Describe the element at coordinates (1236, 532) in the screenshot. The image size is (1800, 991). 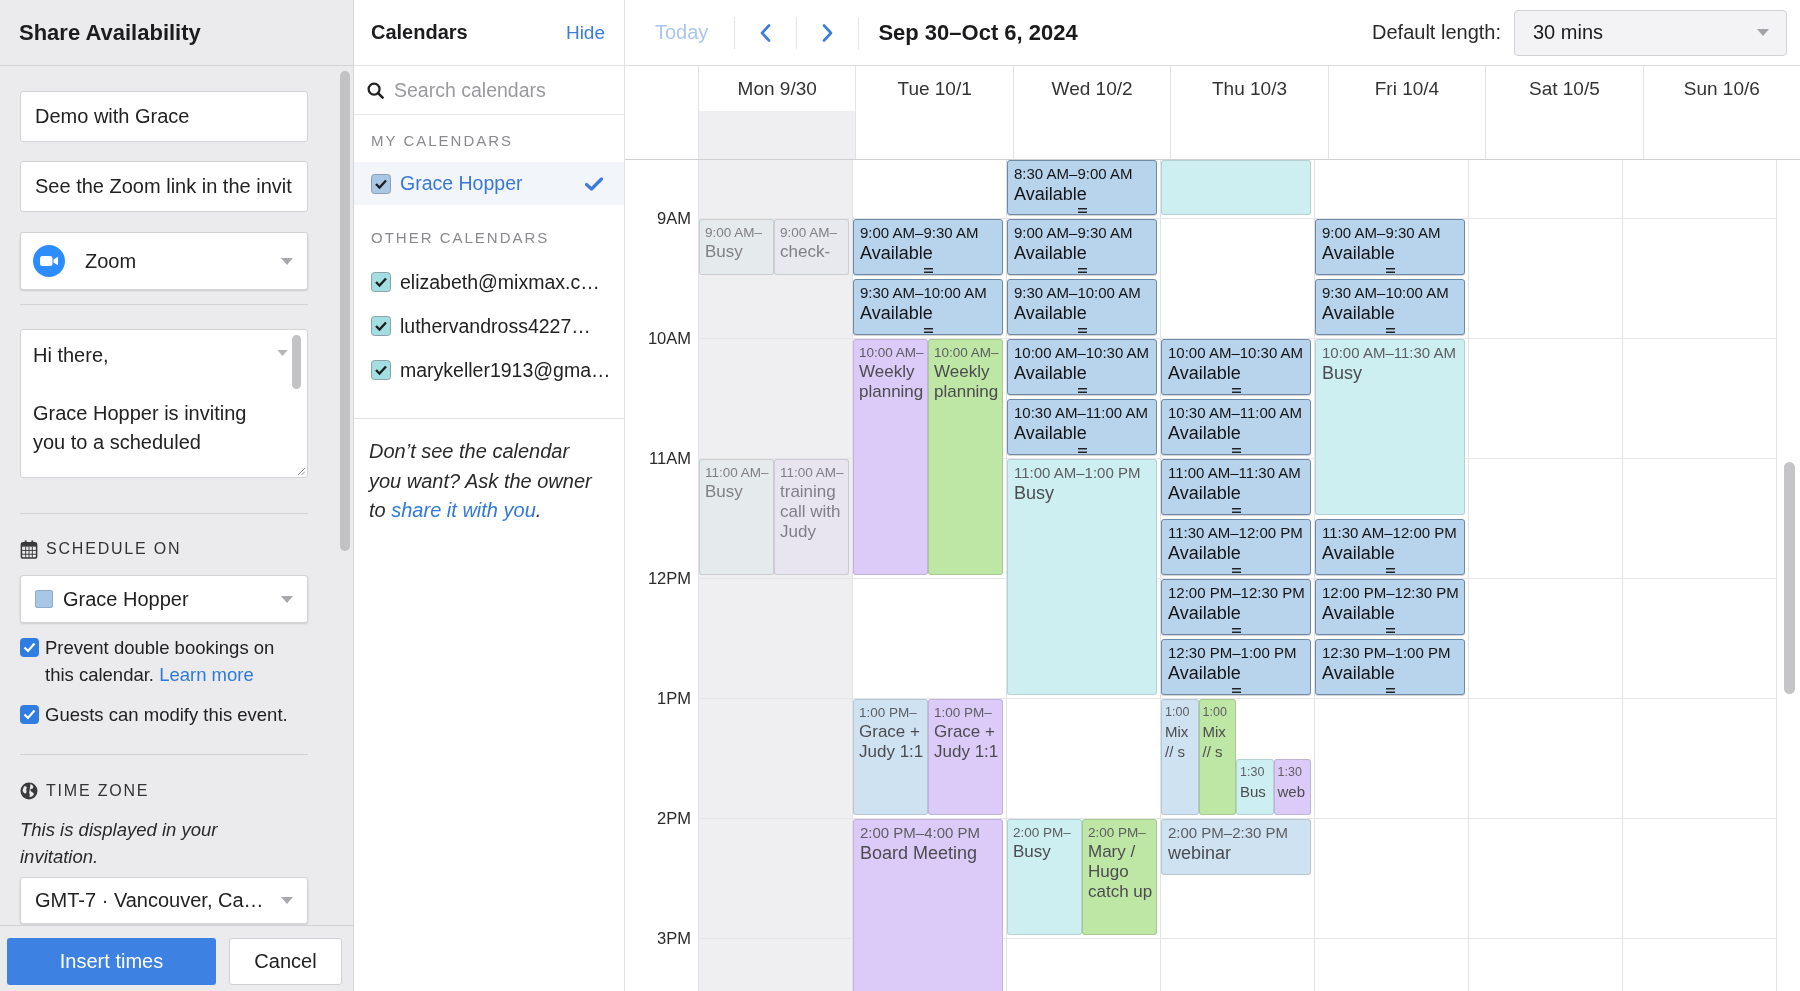
I see `event-time: 11:30 AM–12:00 PM` at that location.